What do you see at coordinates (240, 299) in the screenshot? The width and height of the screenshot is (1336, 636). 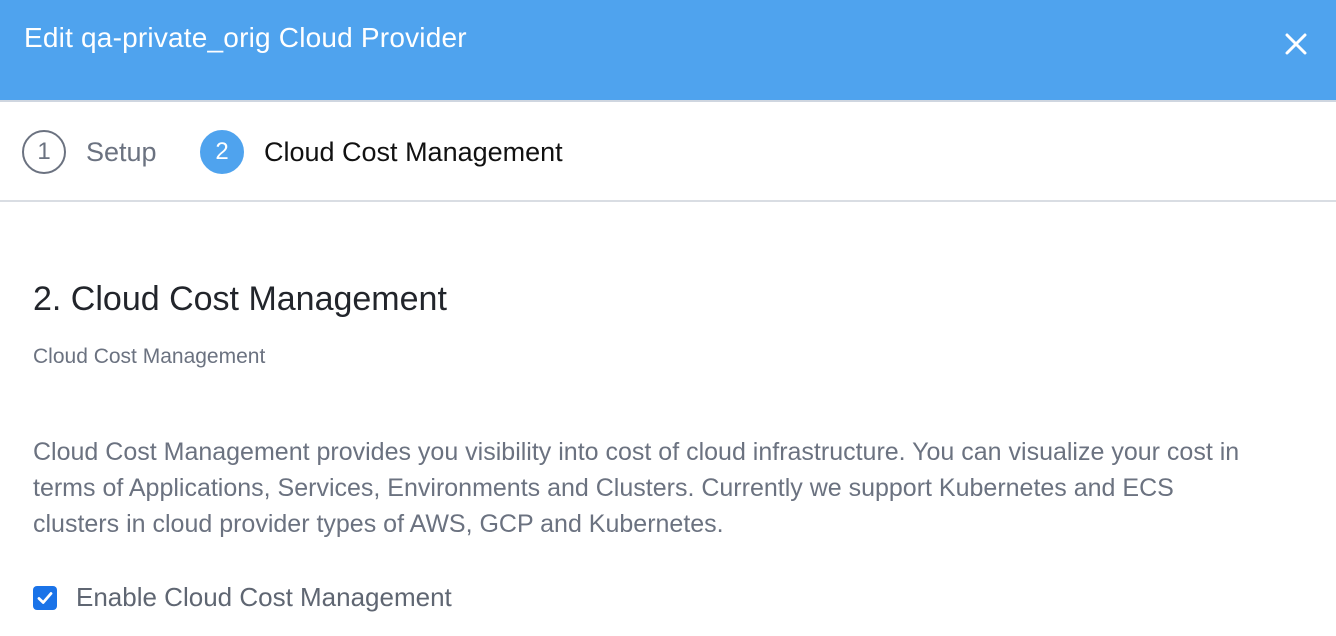 I see `section-title: 2. Cloud Cost Management` at bounding box center [240, 299].